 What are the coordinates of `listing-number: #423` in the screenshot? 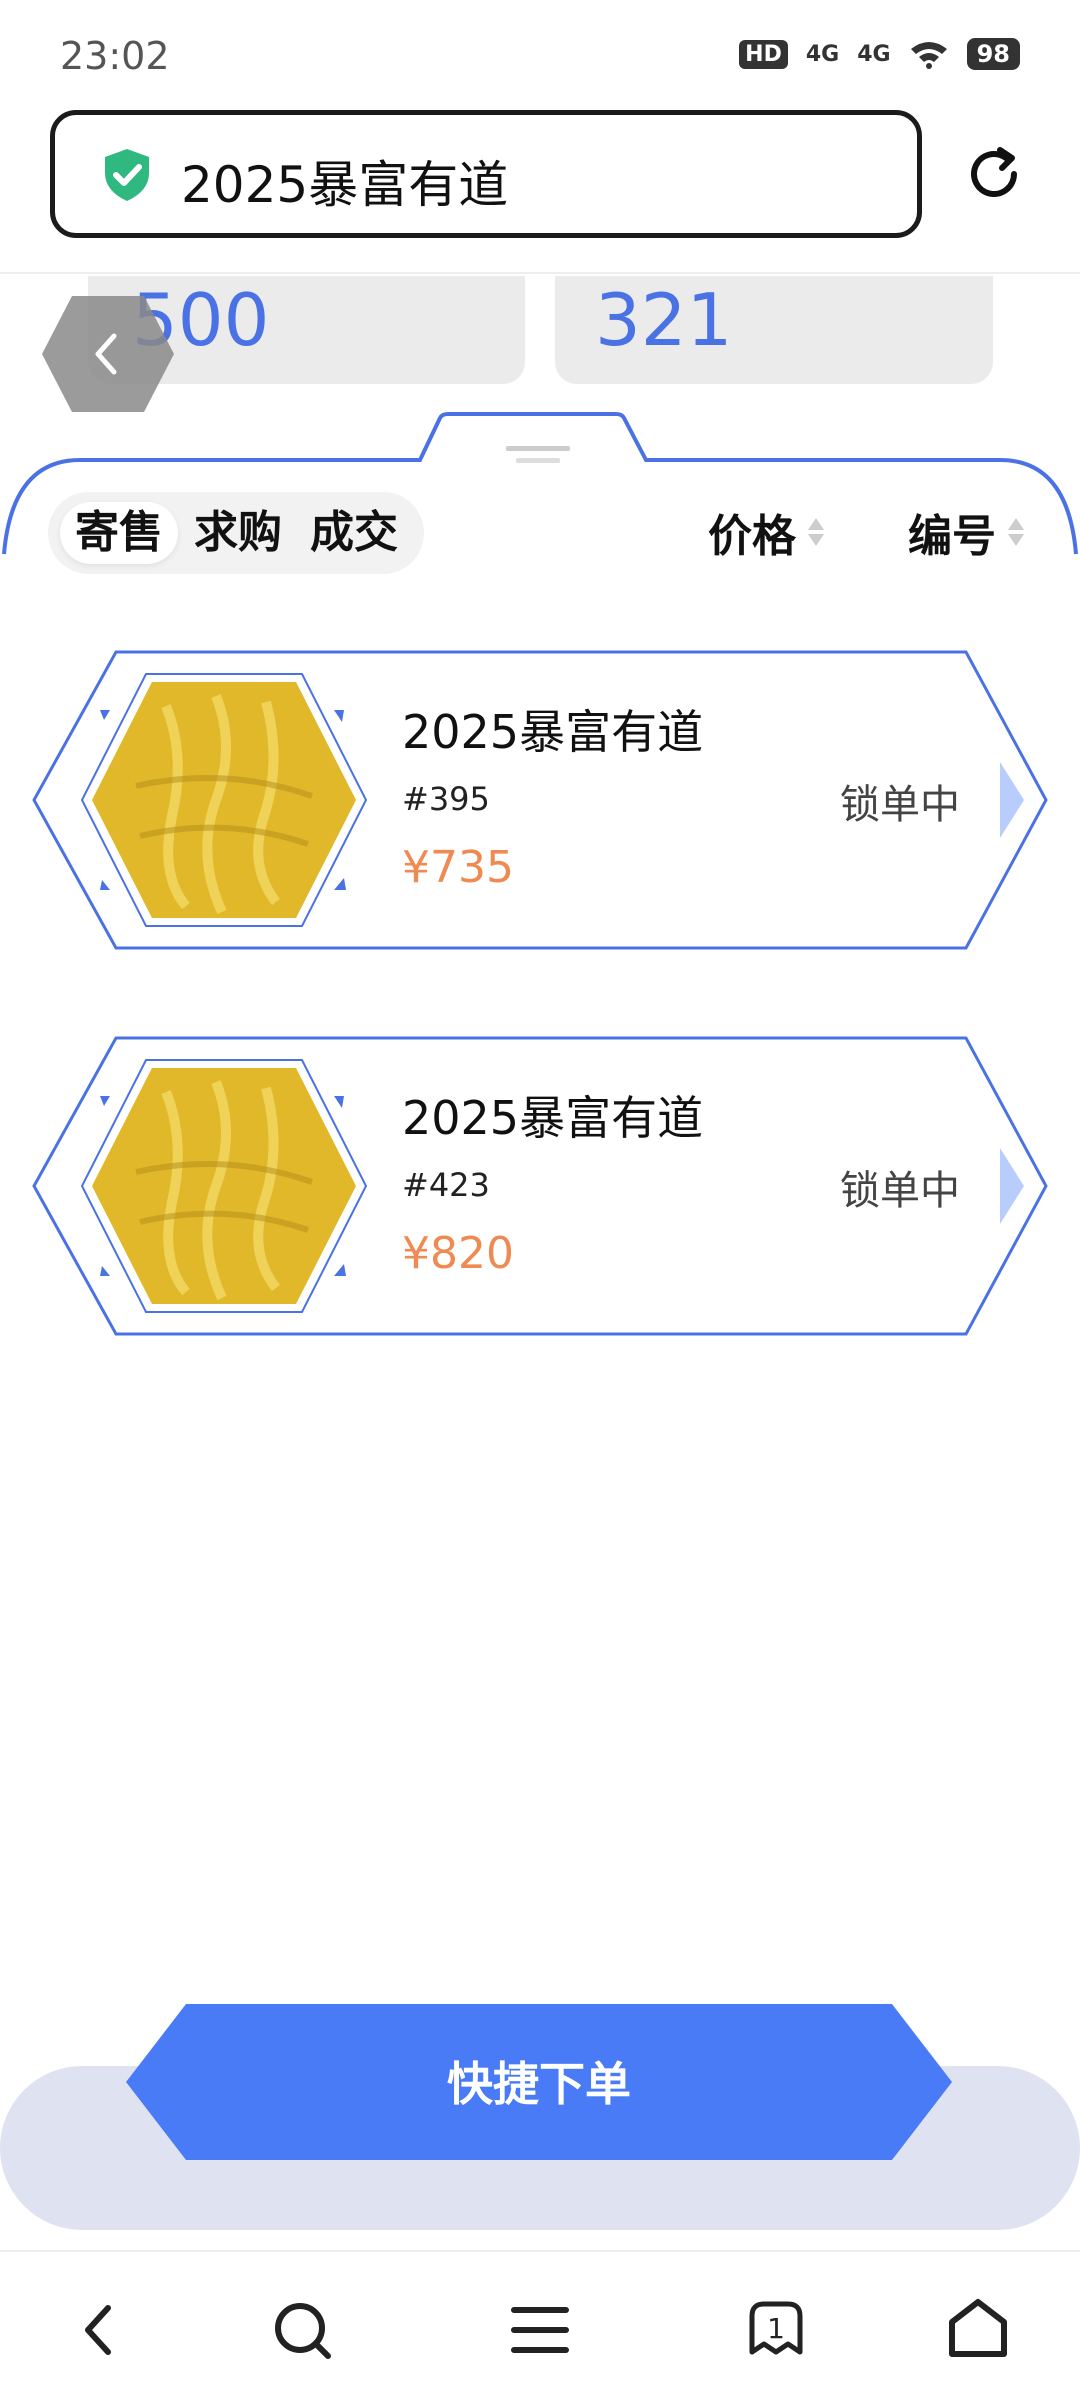 It's located at (446, 1185).